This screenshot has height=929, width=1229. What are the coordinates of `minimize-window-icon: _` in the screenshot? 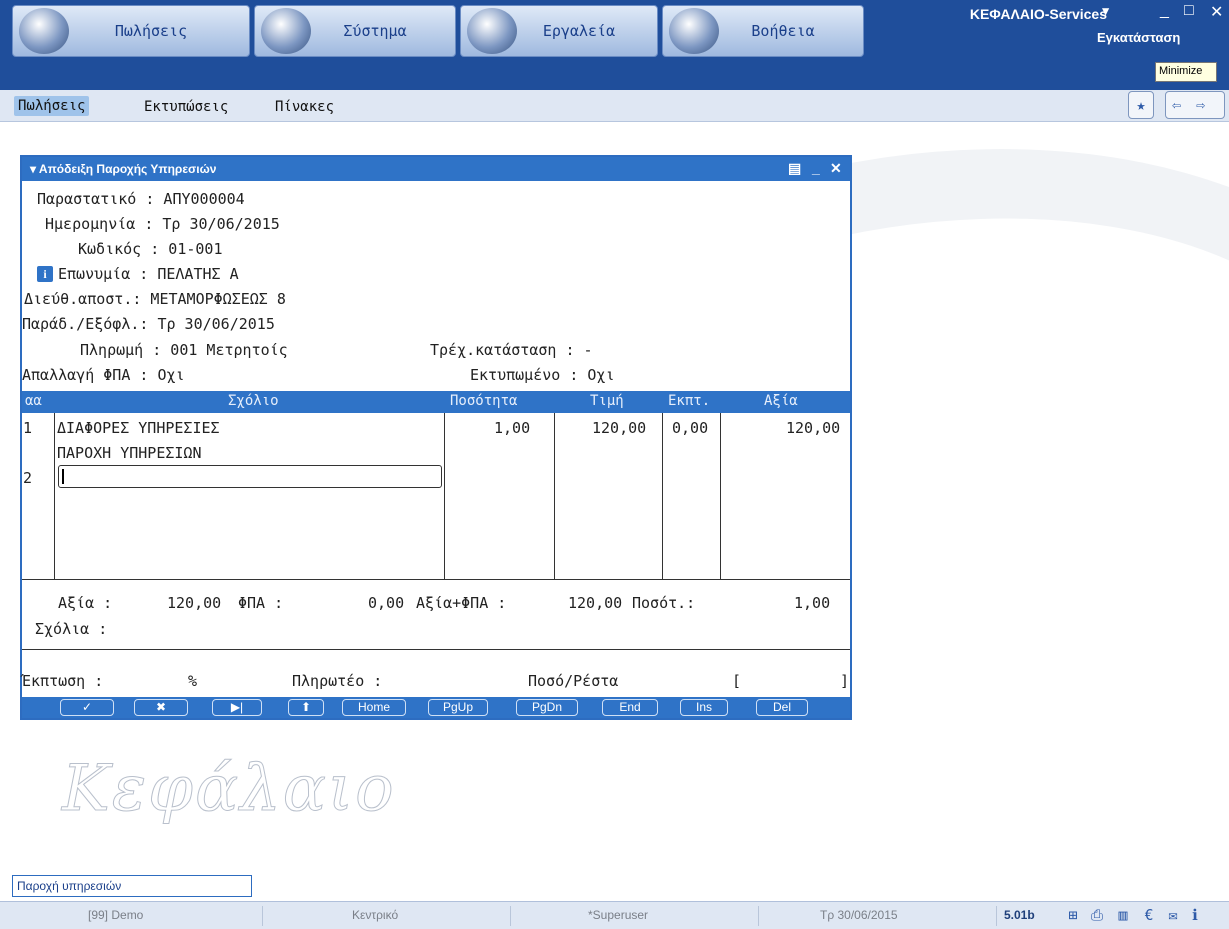 It's located at (816, 168).